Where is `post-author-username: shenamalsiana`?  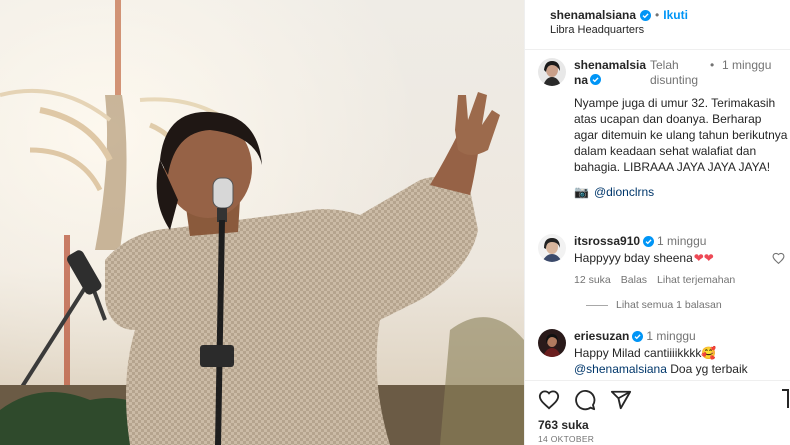
post-author-username: shenamalsiana is located at coordinates (593, 15).